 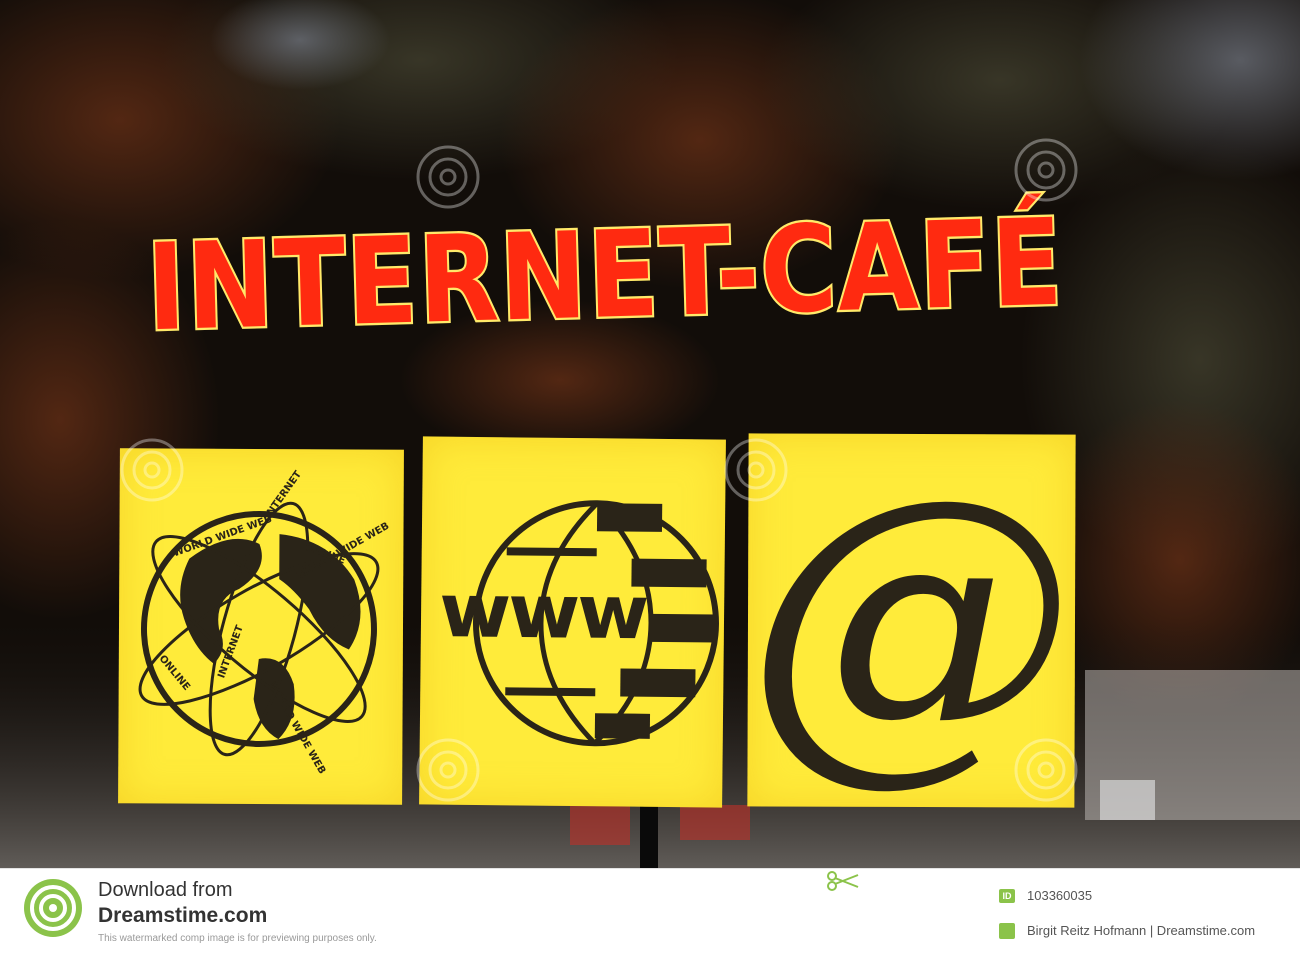 I want to click on dreamstime-link: Dreamstime.com, so click(x=182, y=916).